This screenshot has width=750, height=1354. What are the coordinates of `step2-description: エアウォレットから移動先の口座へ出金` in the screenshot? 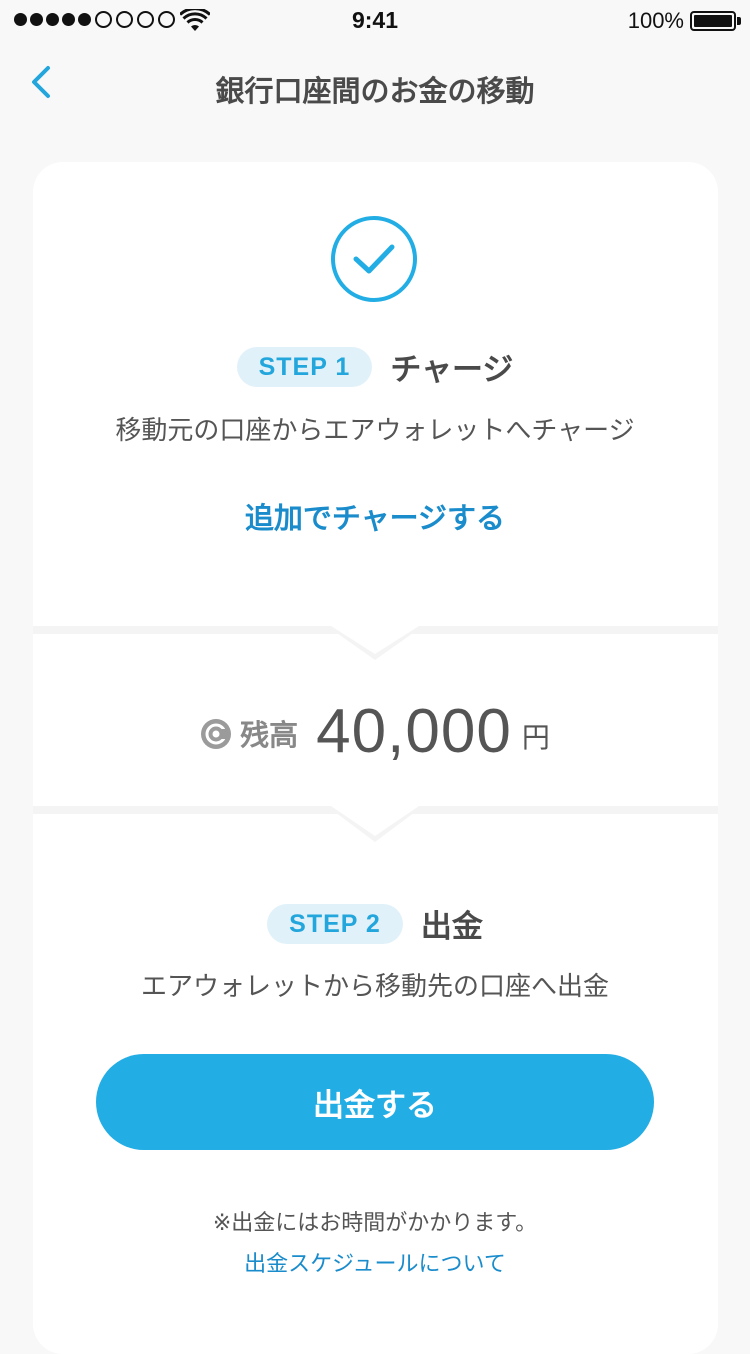 It's located at (374, 987).